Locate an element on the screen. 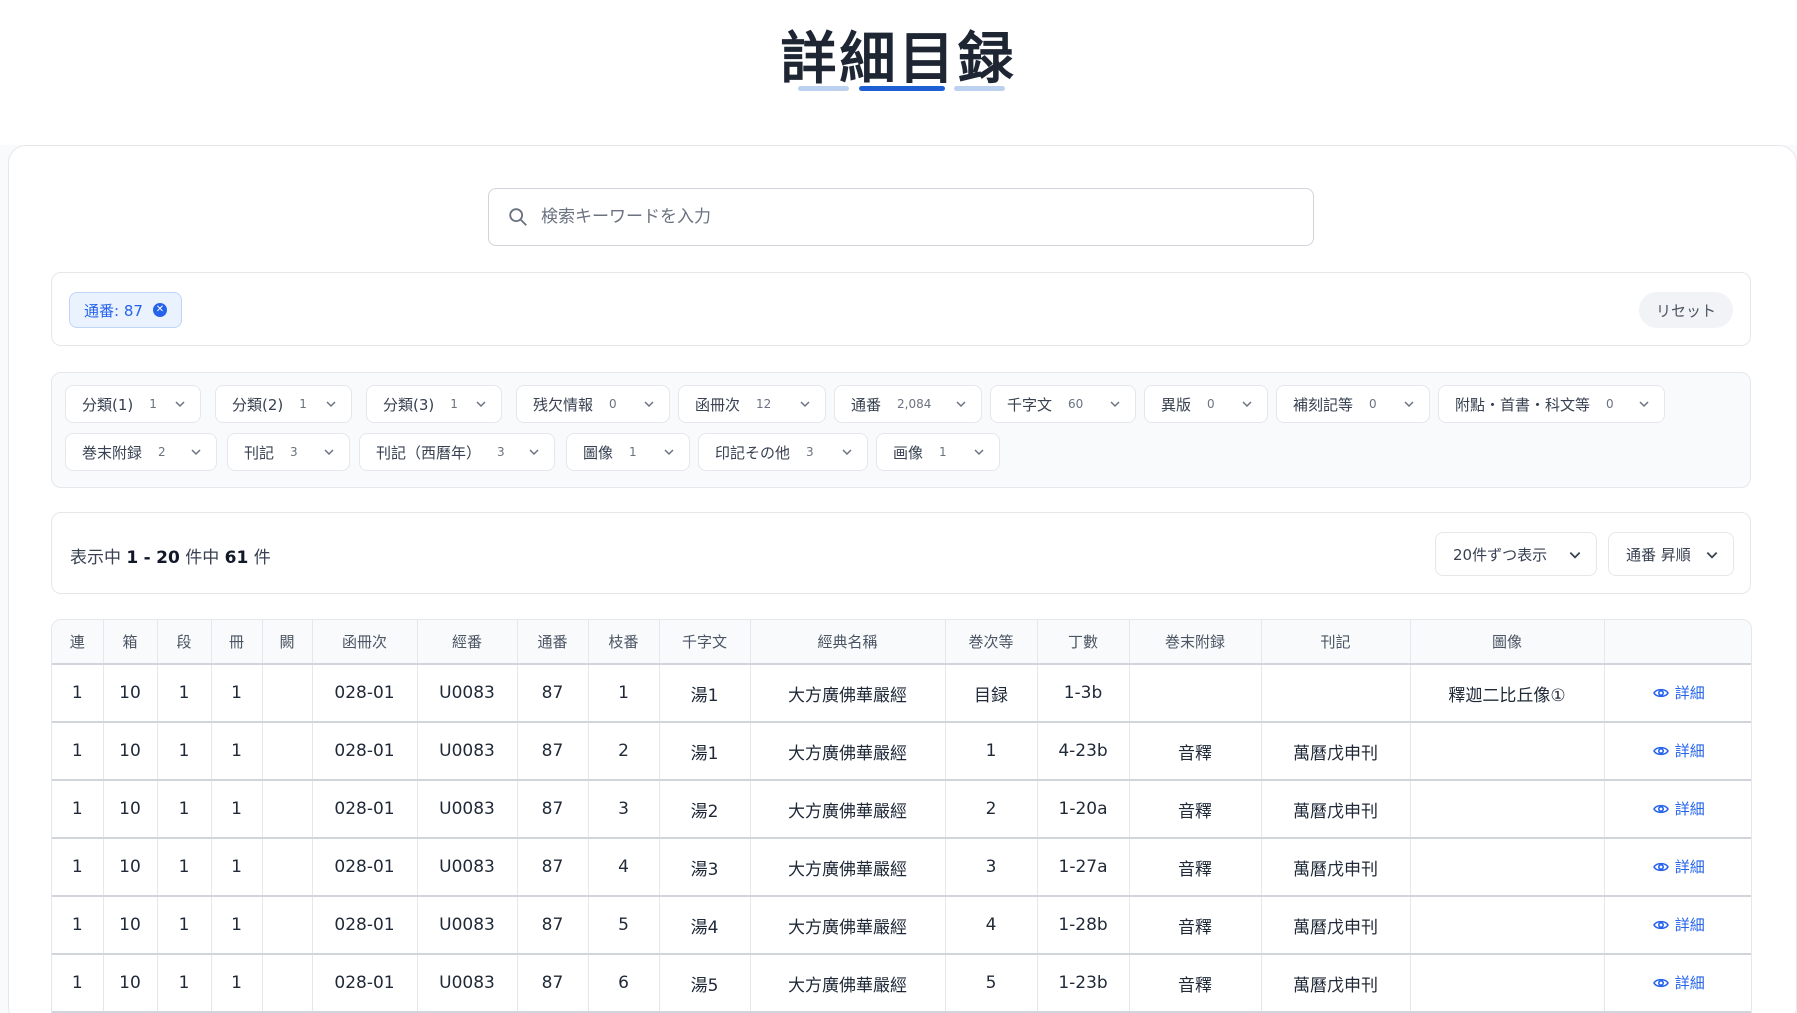  column-header: 丁數 is located at coordinates (1083, 642).